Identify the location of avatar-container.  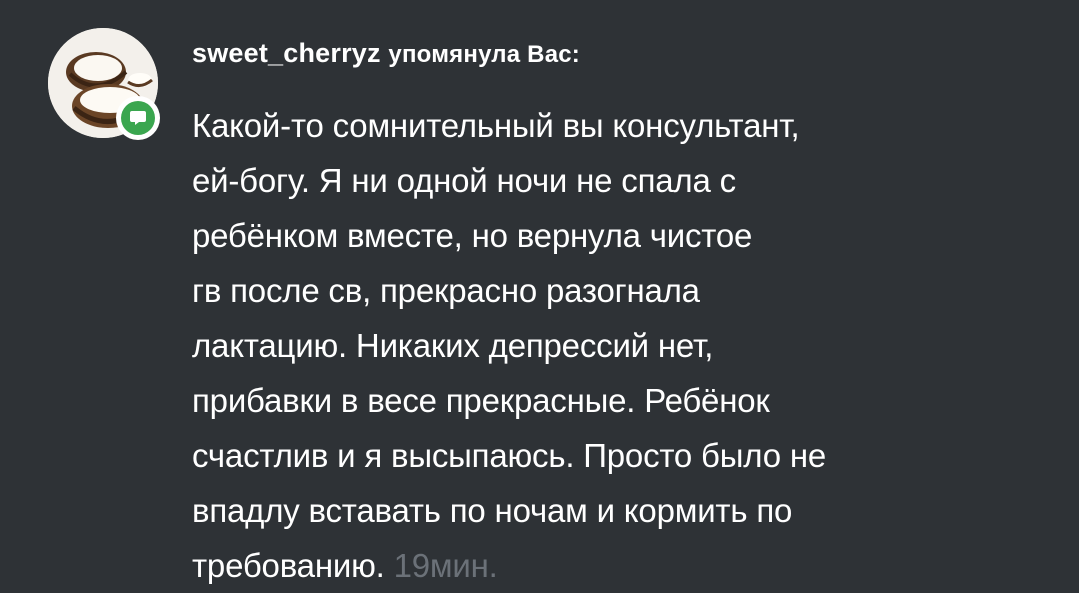
(104, 84).